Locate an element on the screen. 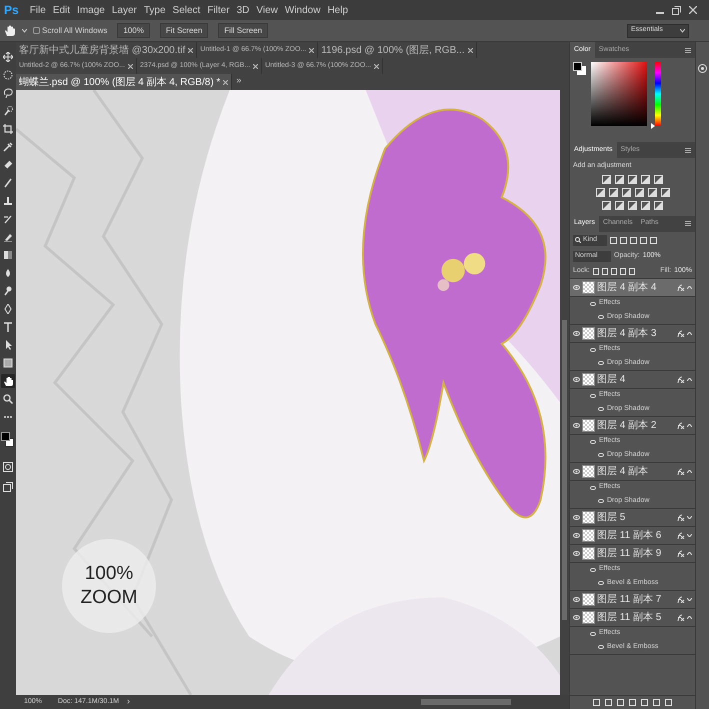  layer-row: 图层 11 副本 5 is located at coordinates (632, 617).